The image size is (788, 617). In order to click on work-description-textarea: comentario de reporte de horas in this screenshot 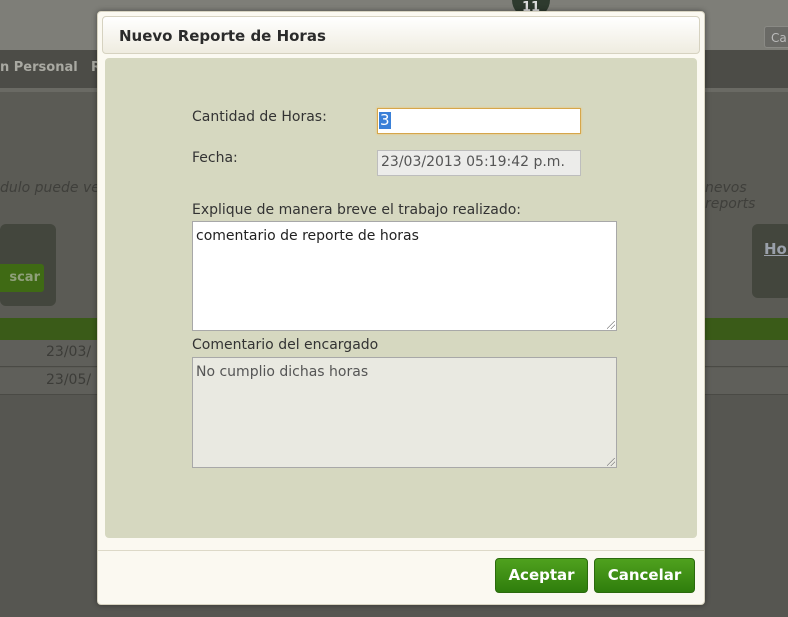, I will do `click(404, 276)`.